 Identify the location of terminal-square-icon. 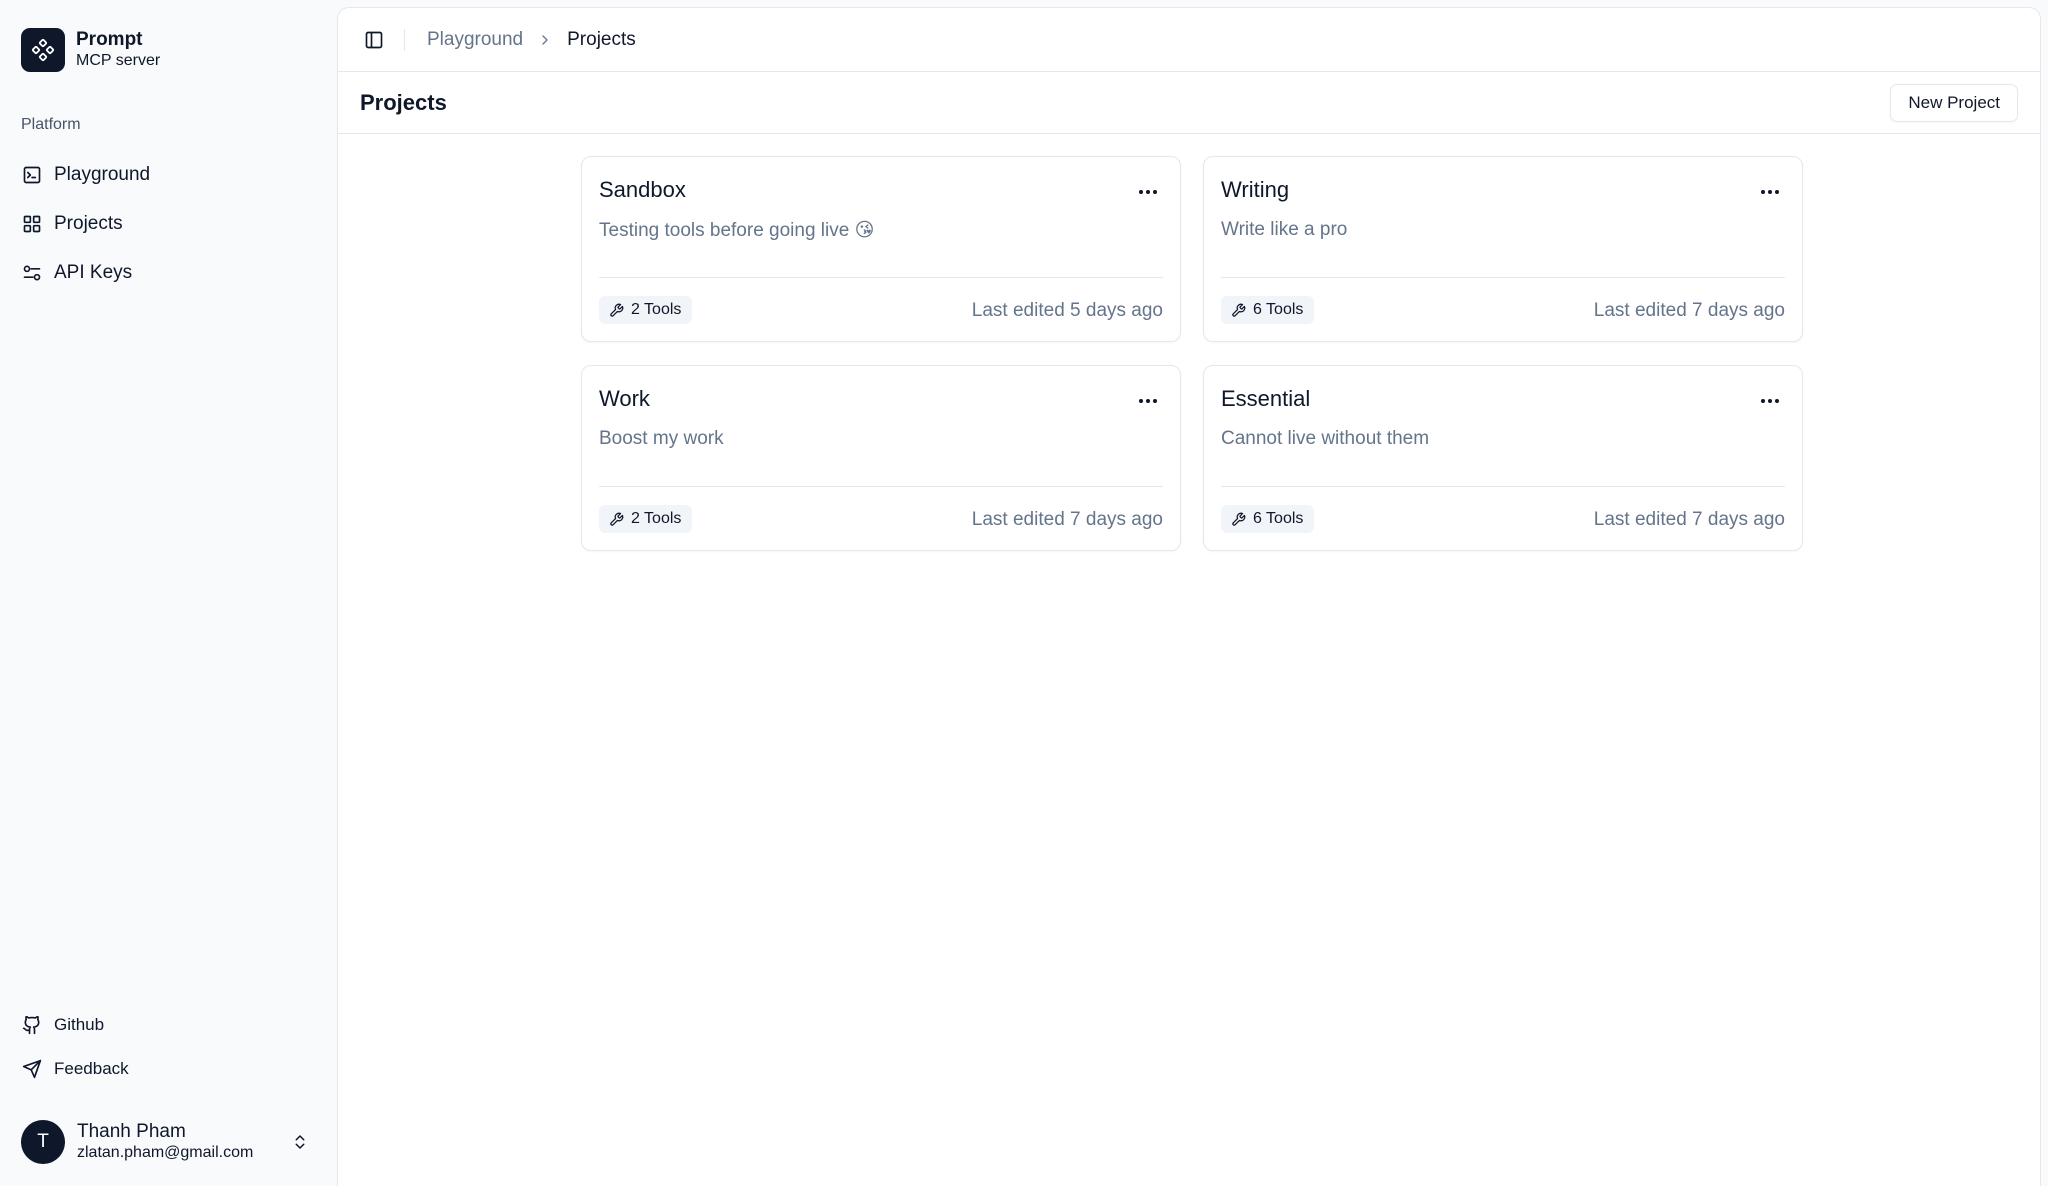
(32, 175).